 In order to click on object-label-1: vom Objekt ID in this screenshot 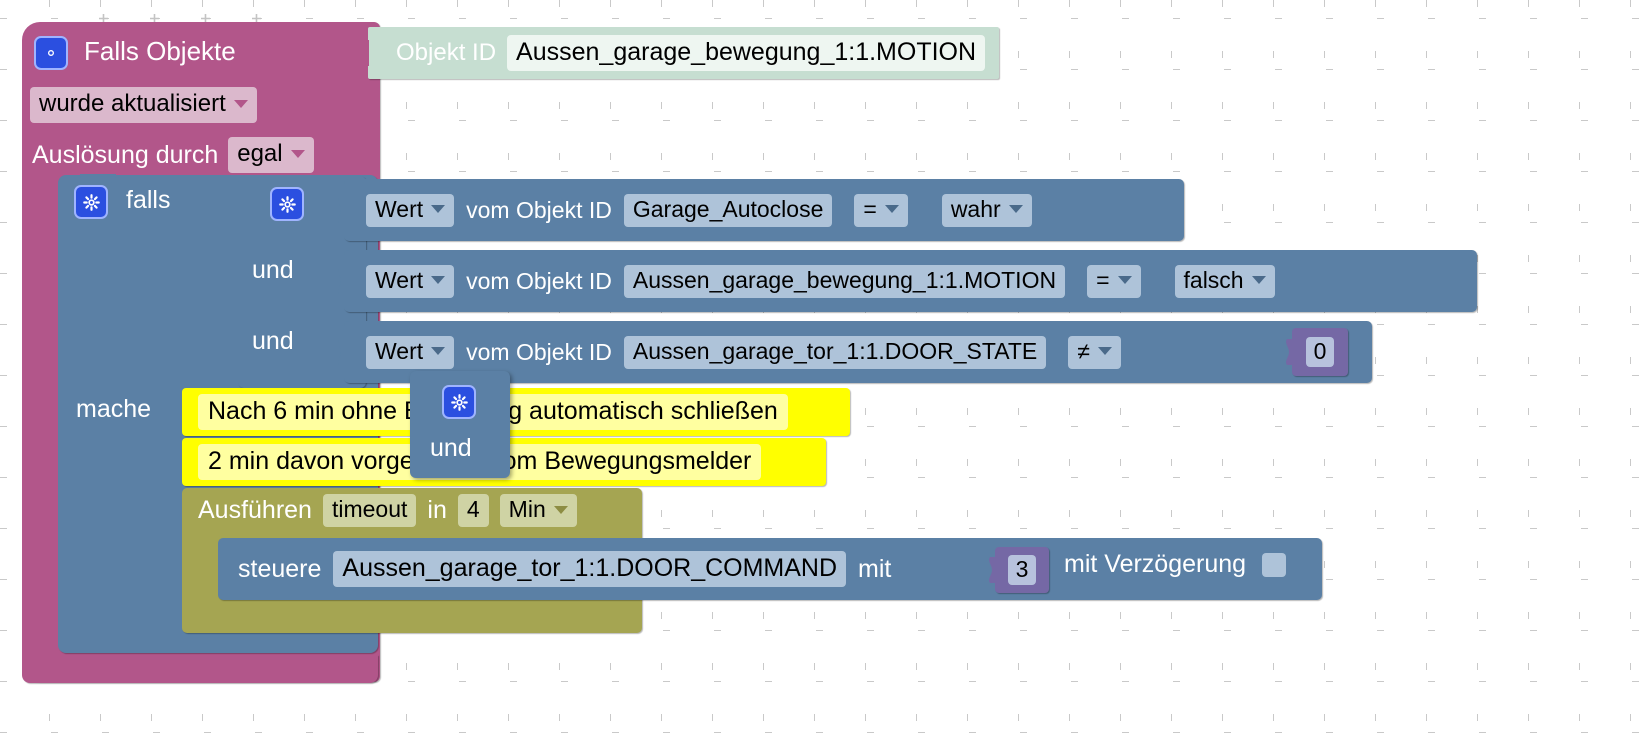, I will do `click(539, 209)`.